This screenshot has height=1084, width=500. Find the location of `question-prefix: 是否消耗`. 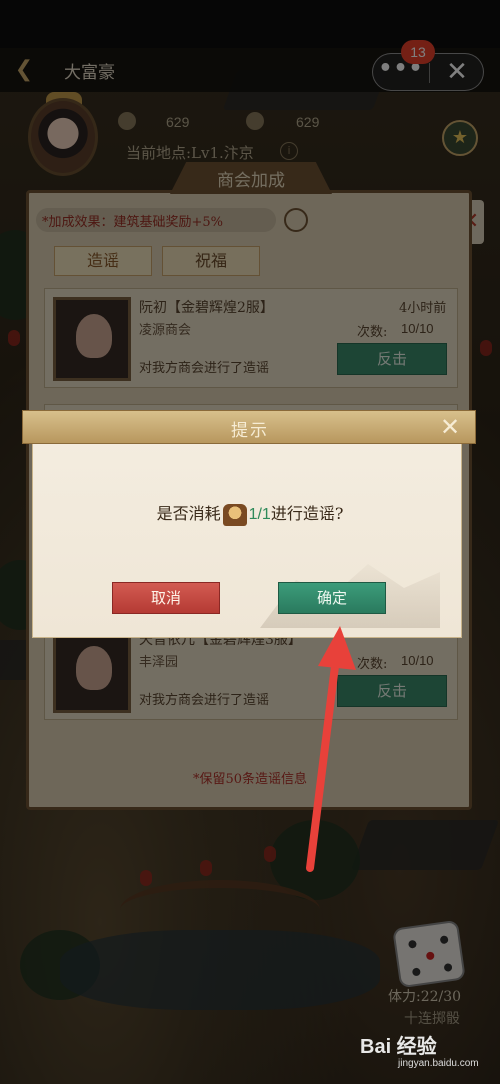

question-prefix: 是否消耗 is located at coordinates (188, 513).